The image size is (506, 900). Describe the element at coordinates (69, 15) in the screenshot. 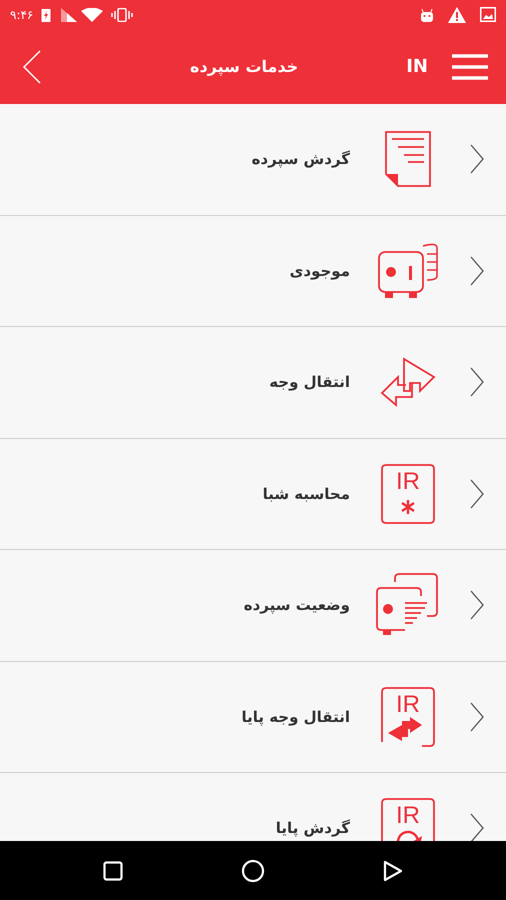

I see `signal-icon` at that location.